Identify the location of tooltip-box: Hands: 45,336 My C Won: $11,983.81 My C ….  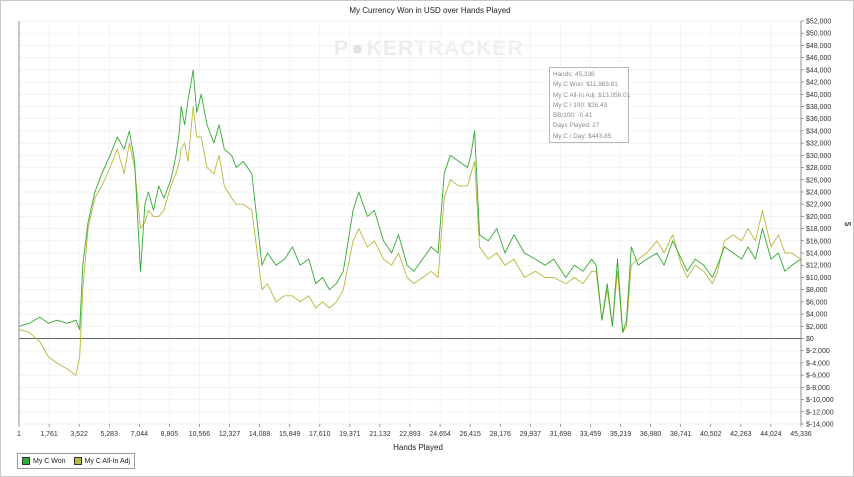
(590, 105).